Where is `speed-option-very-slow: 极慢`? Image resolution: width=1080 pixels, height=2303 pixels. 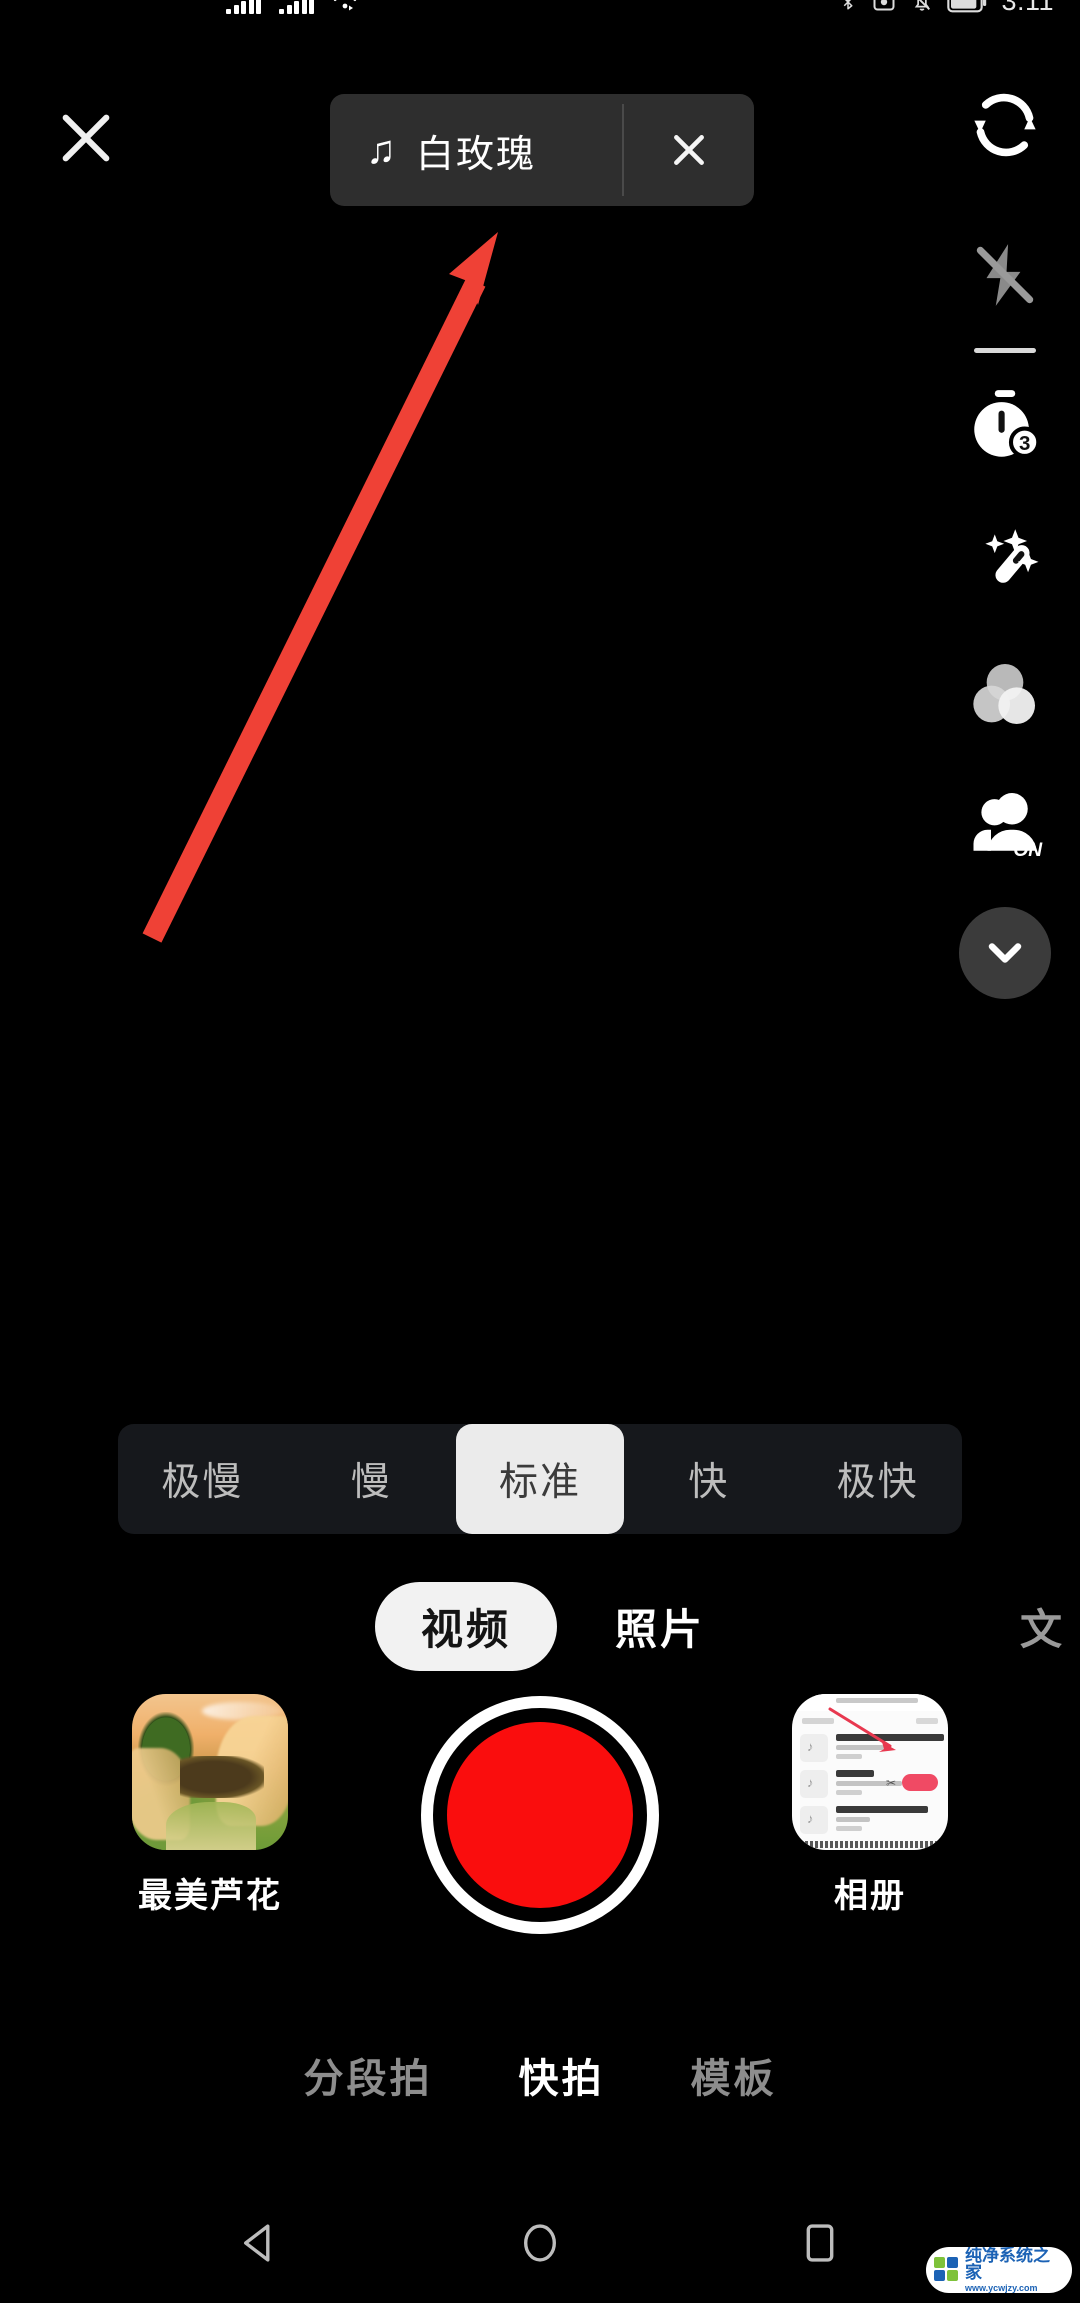 speed-option-very-slow: 极慢 is located at coordinates (202, 1479).